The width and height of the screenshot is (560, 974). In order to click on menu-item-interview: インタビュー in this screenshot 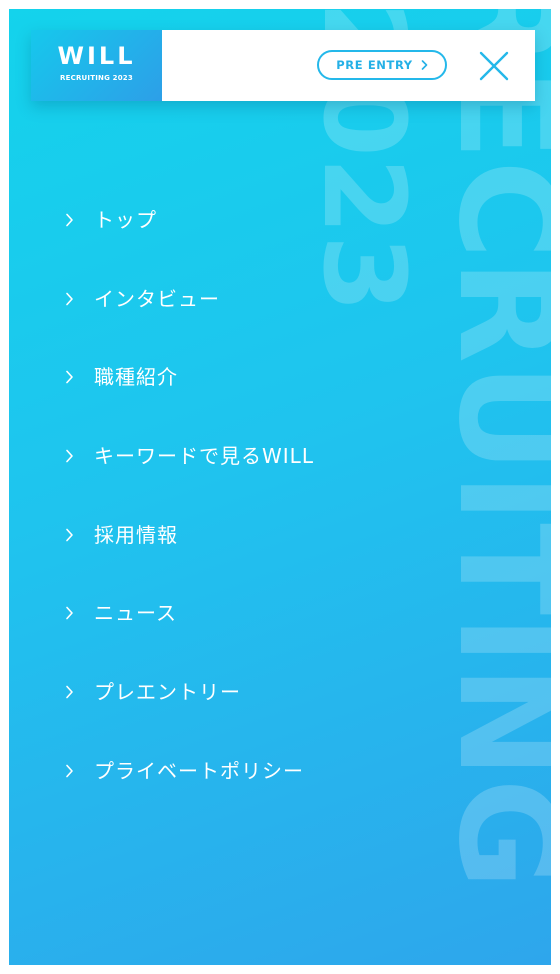, I will do `click(189, 299)`.